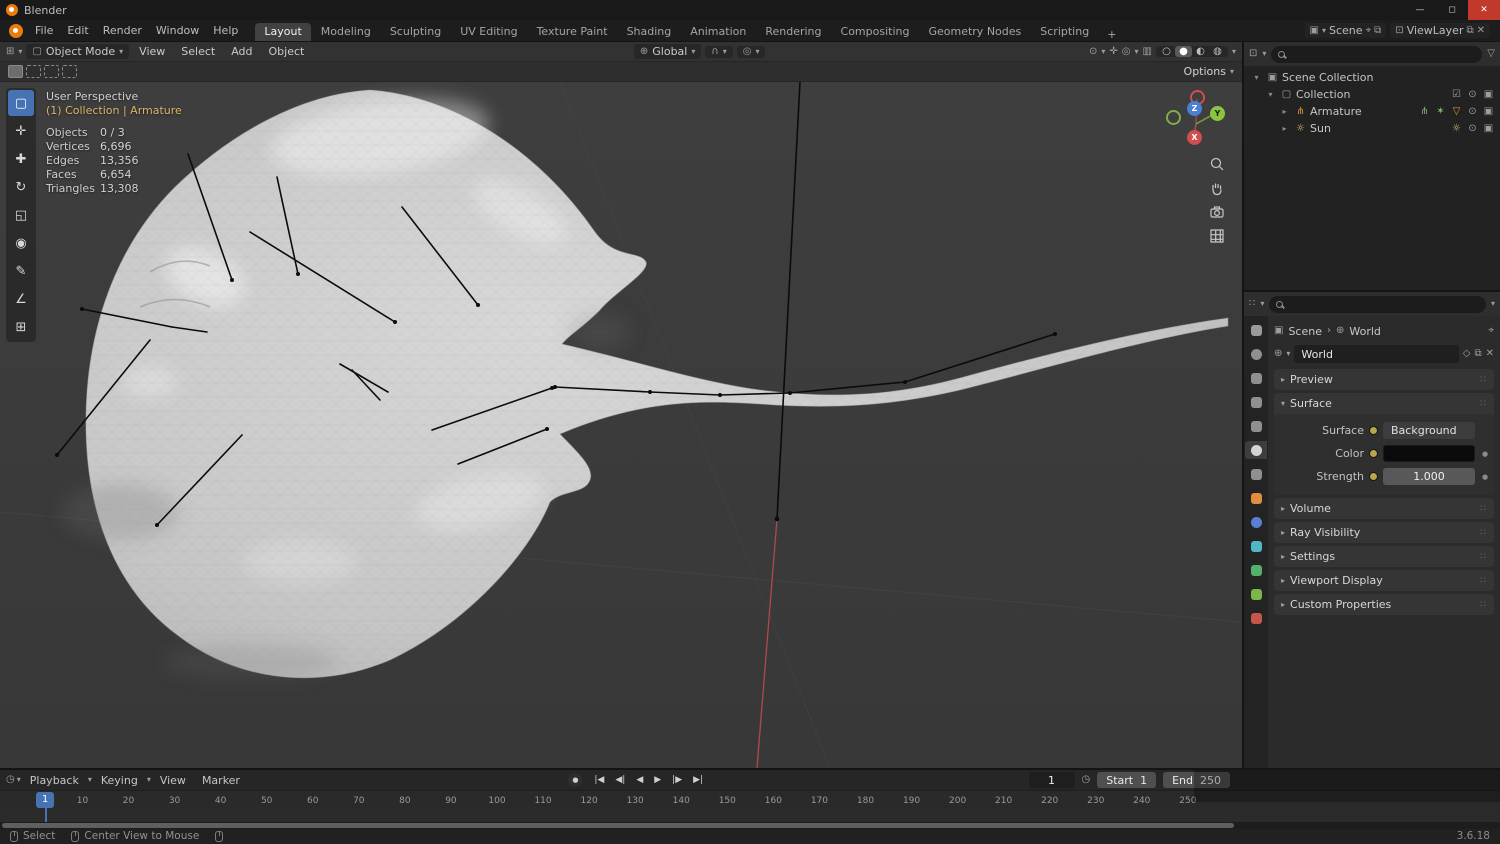  I want to click on editor-type-icon: ⊡, so click(1253, 54).